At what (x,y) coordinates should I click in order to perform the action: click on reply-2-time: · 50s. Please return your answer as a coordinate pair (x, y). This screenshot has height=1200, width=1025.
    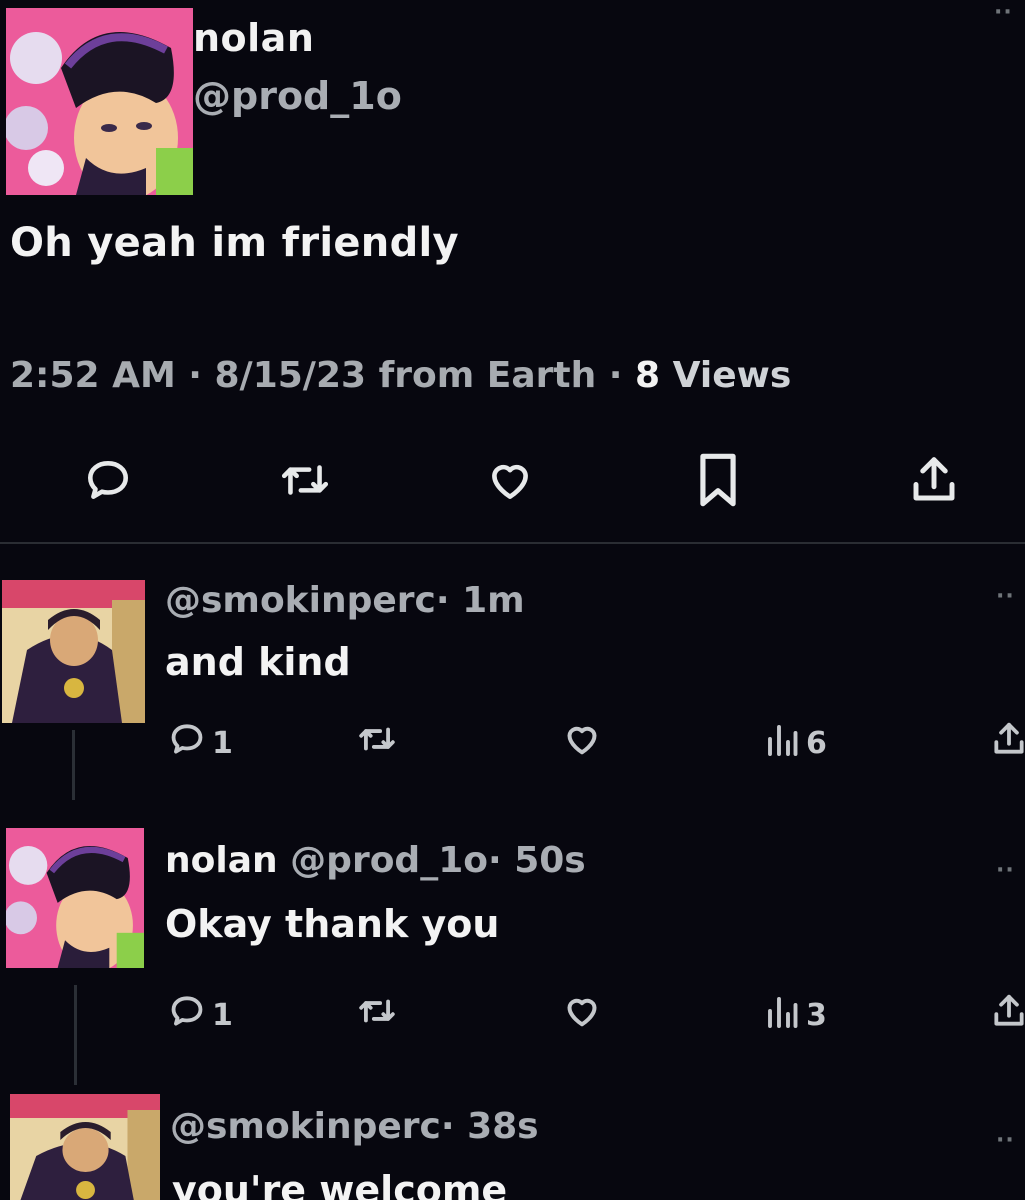
    Looking at the image, I should click on (536, 860).